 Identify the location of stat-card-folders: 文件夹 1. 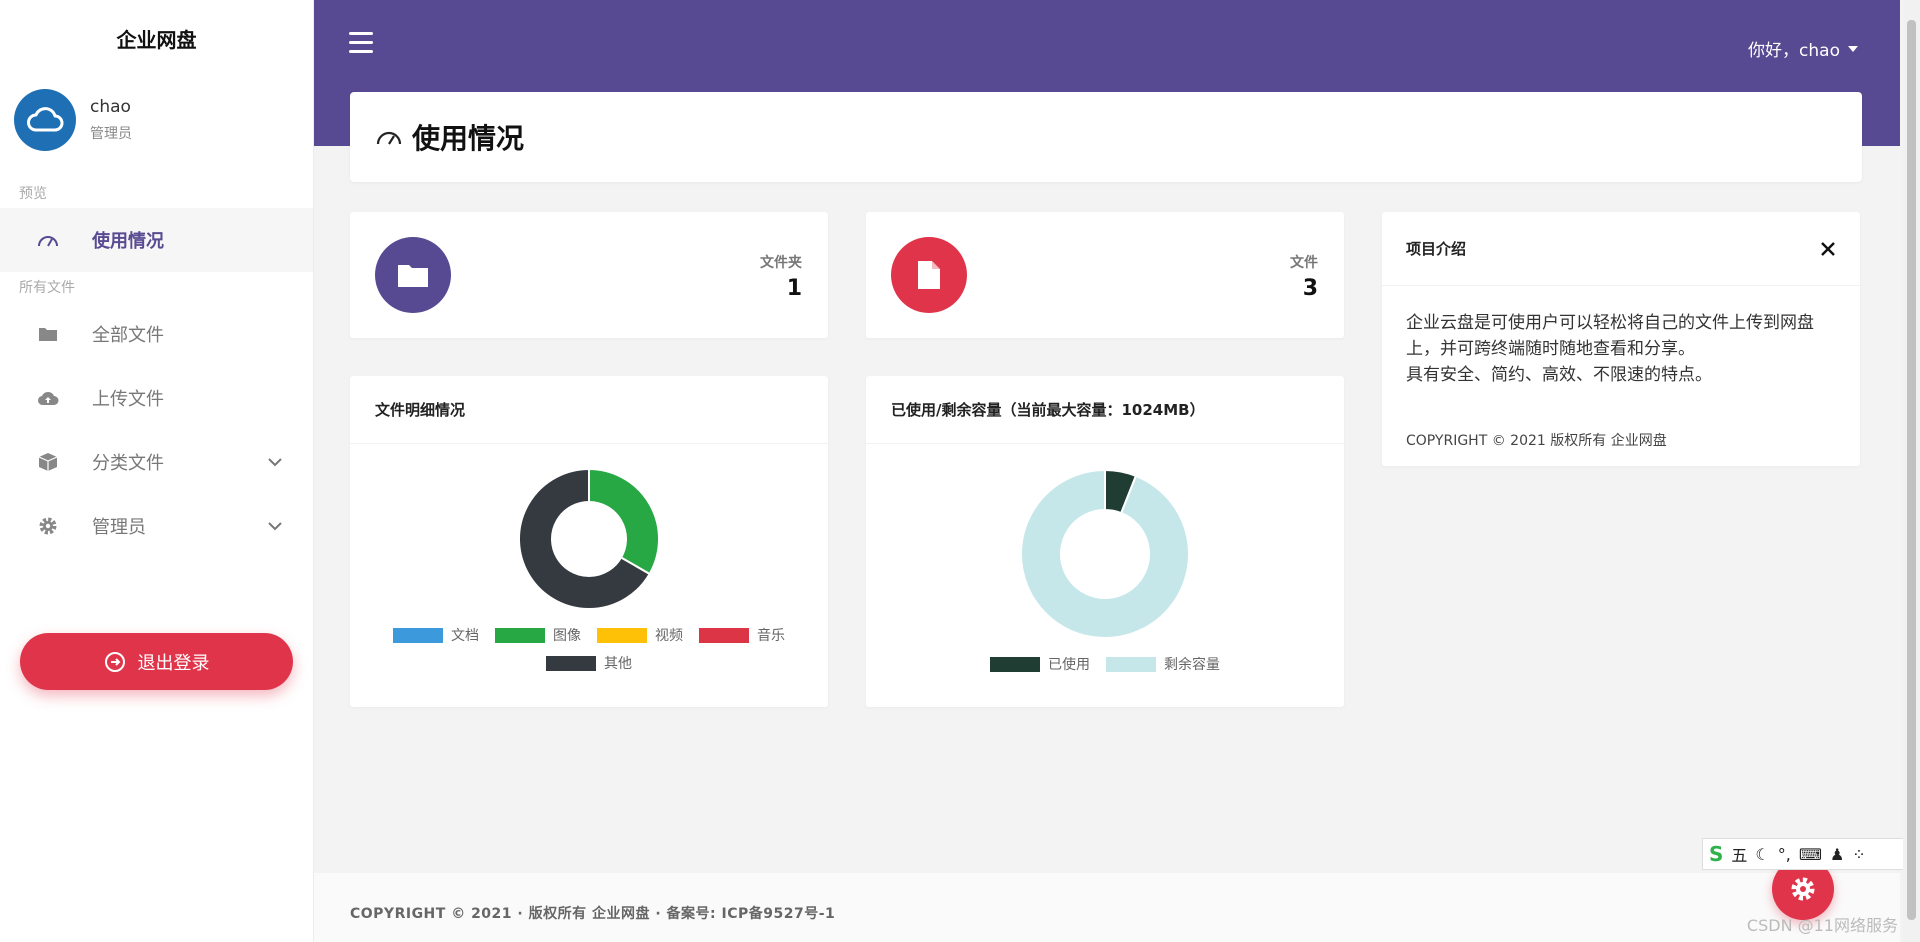
(589, 275).